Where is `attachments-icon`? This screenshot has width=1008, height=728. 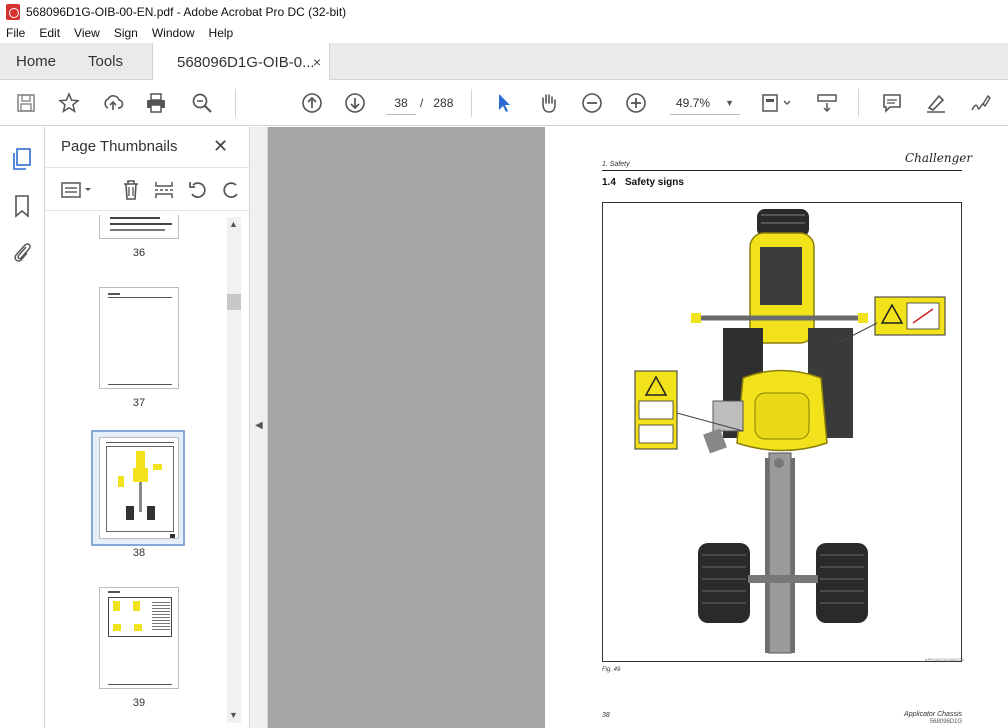
attachments-icon is located at coordinates (22, 252).